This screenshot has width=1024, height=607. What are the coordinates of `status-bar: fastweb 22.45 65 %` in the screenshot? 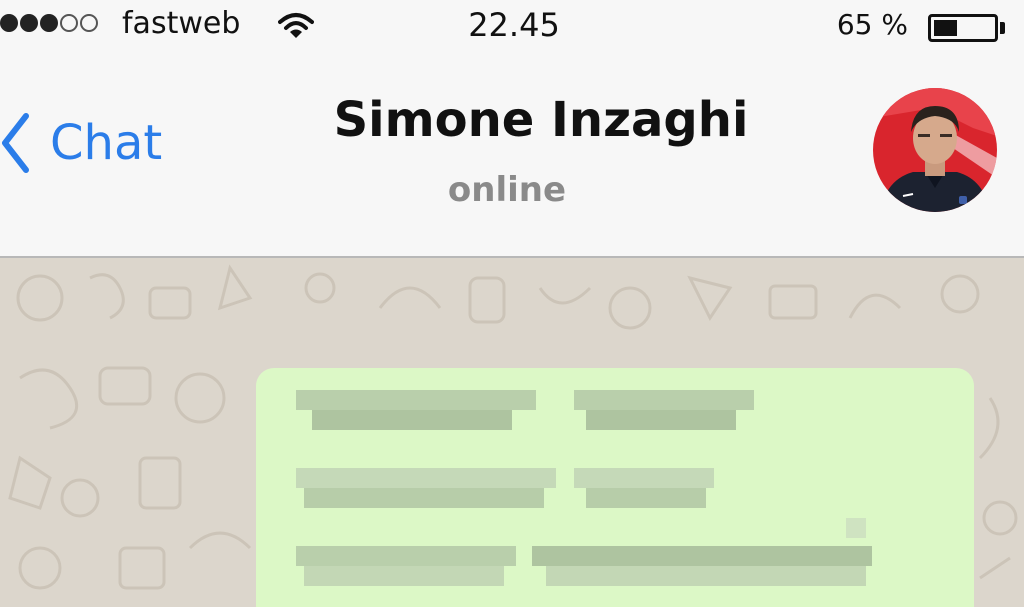 It's located at (512, 27).